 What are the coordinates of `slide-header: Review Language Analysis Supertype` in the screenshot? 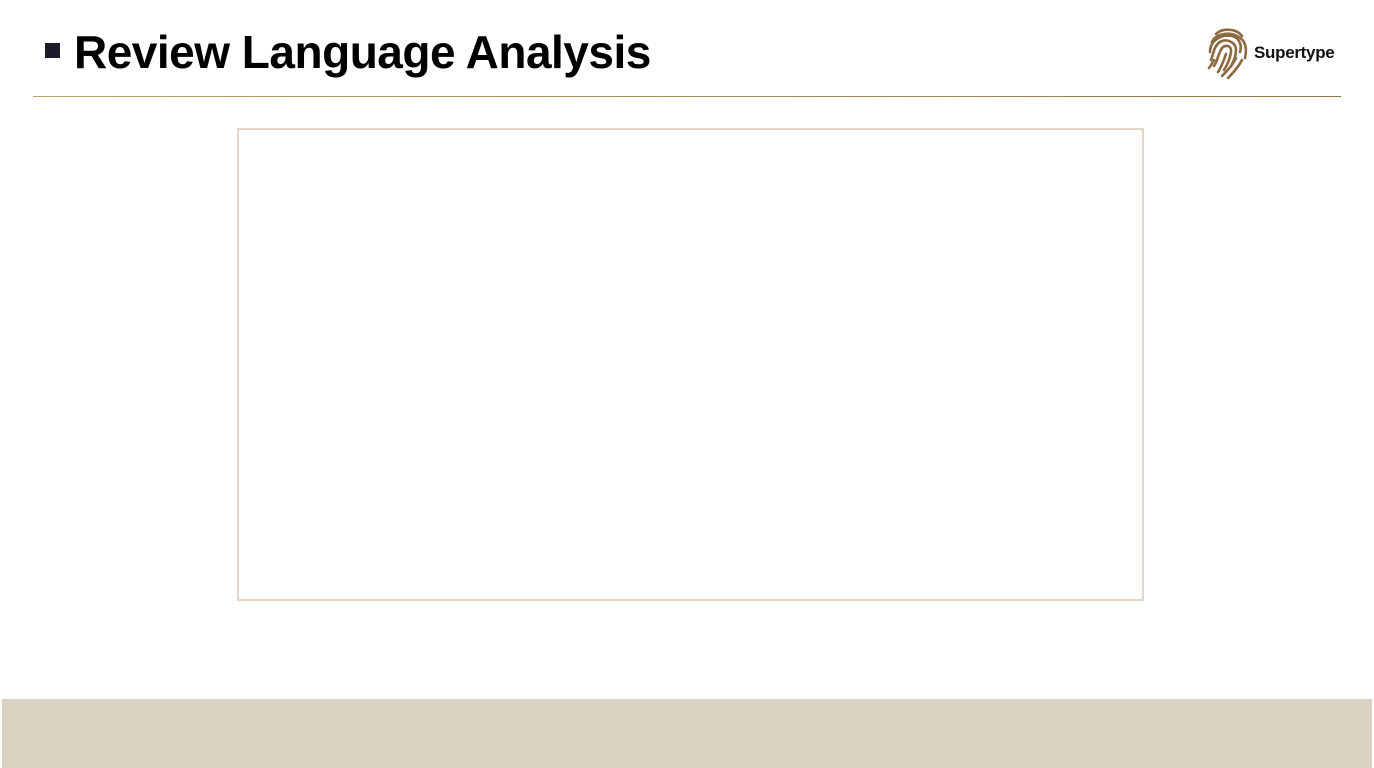 It's located at (687, 50).